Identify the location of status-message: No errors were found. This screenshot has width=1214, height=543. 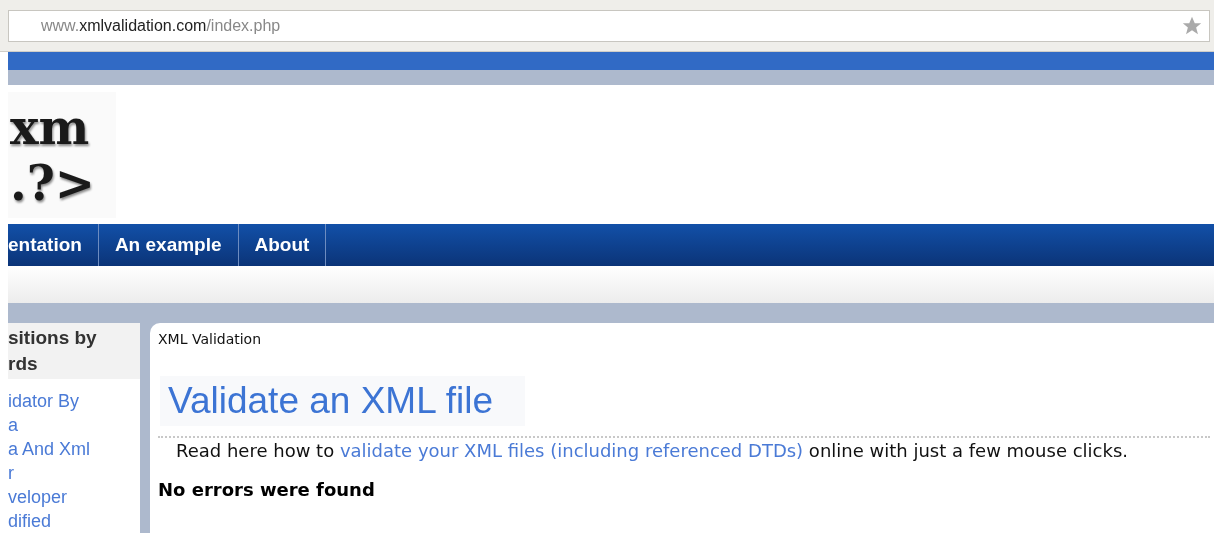
(267, 490).